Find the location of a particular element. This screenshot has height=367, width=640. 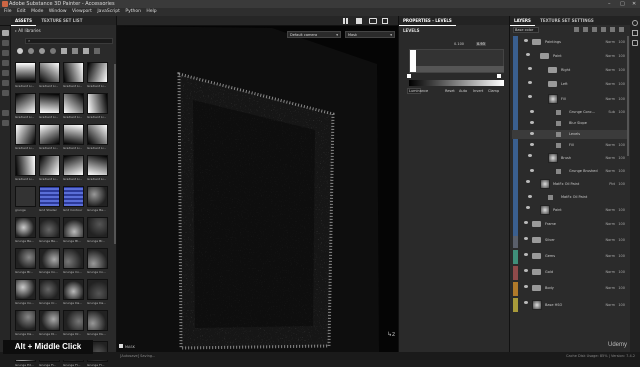

environment-filter-icon is located at coordinates (97, 51).